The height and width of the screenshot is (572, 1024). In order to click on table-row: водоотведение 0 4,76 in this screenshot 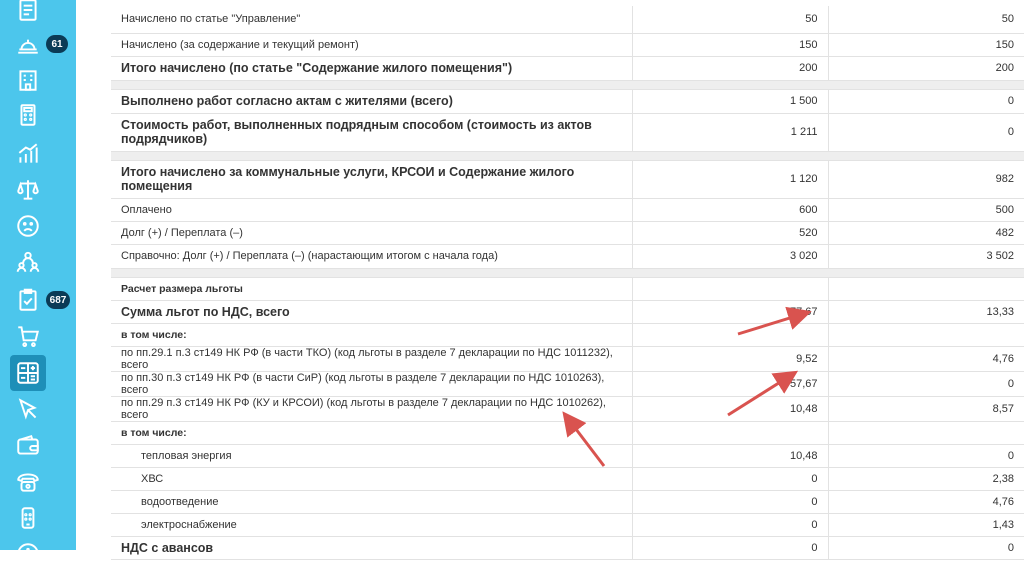, I will do `click(567, 502)`.